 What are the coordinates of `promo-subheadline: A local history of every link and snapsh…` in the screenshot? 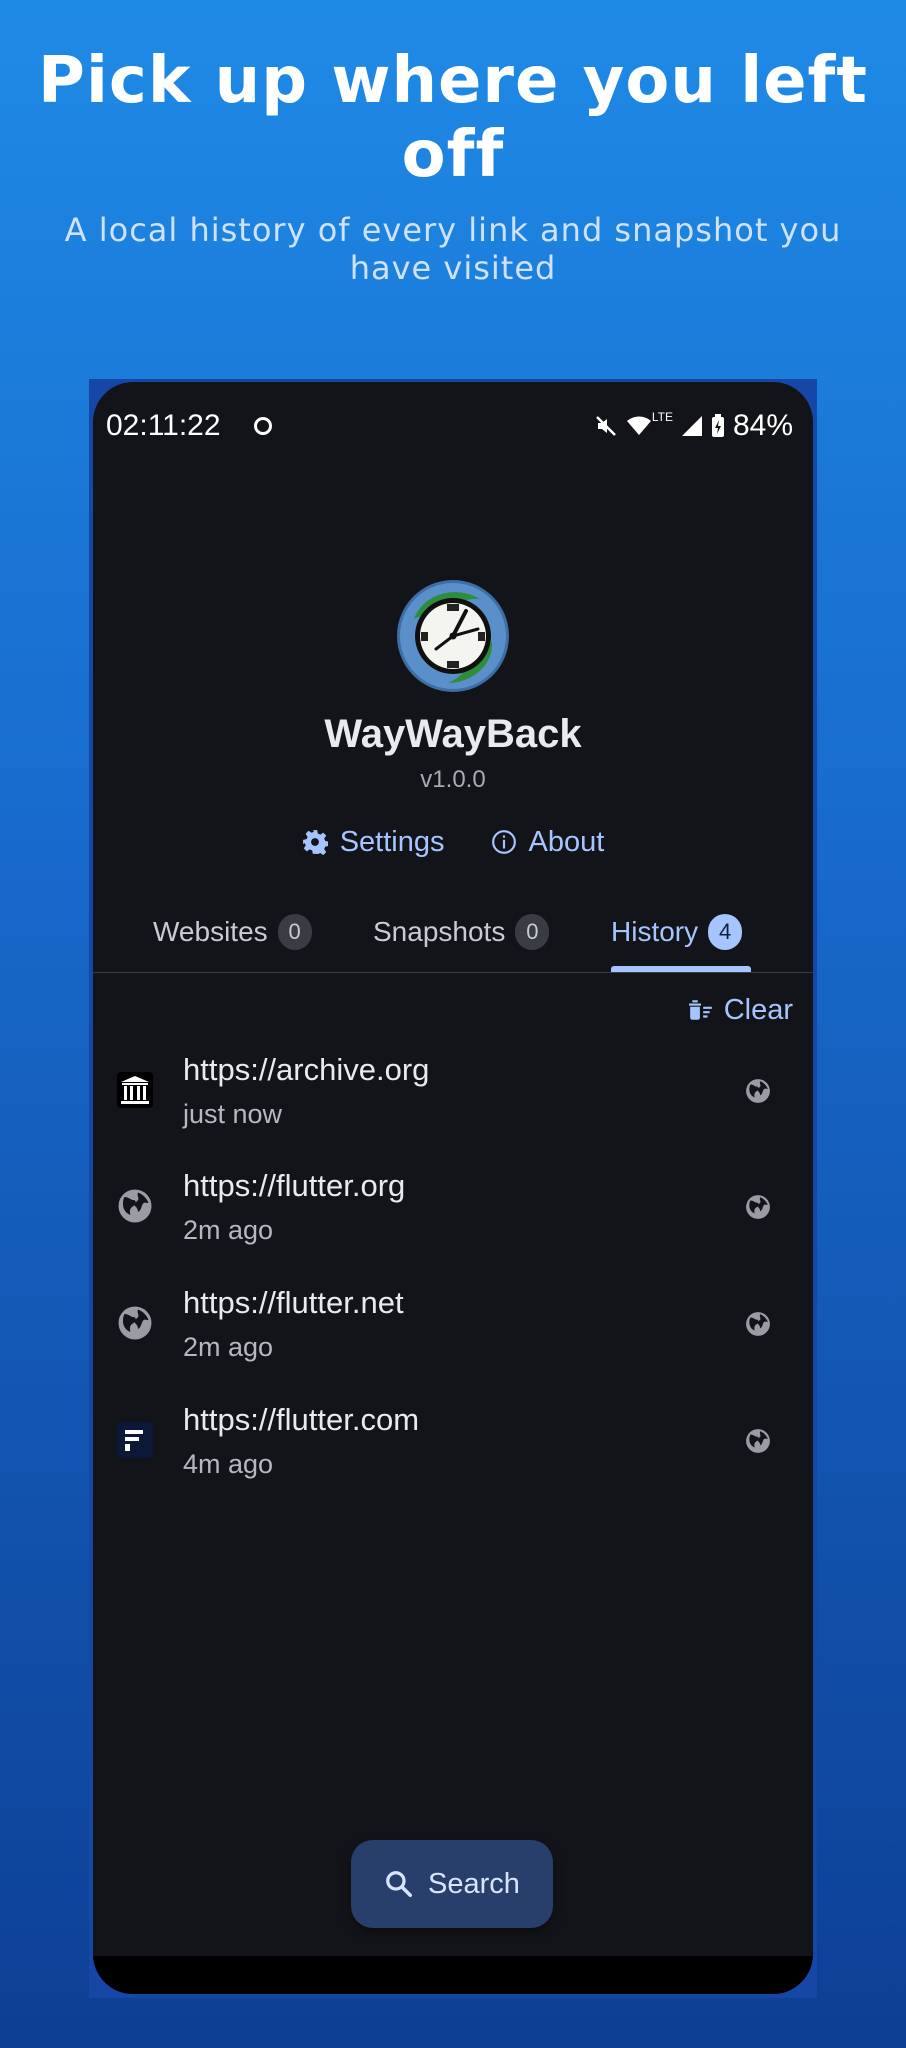 It's located at (453, 249).